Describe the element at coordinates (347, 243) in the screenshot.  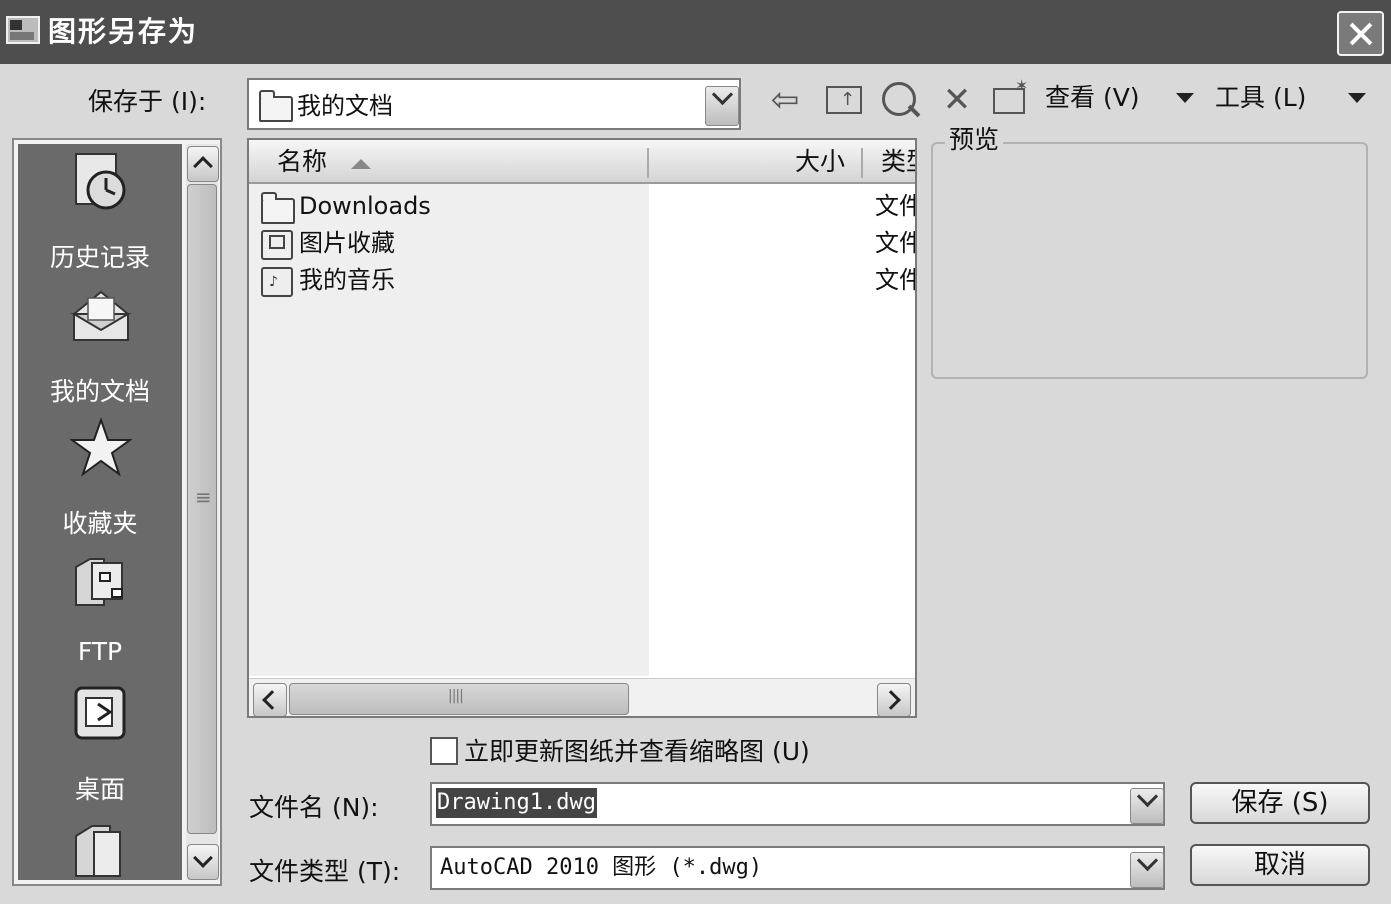
I see `file-name: 图片收藏` at that location.